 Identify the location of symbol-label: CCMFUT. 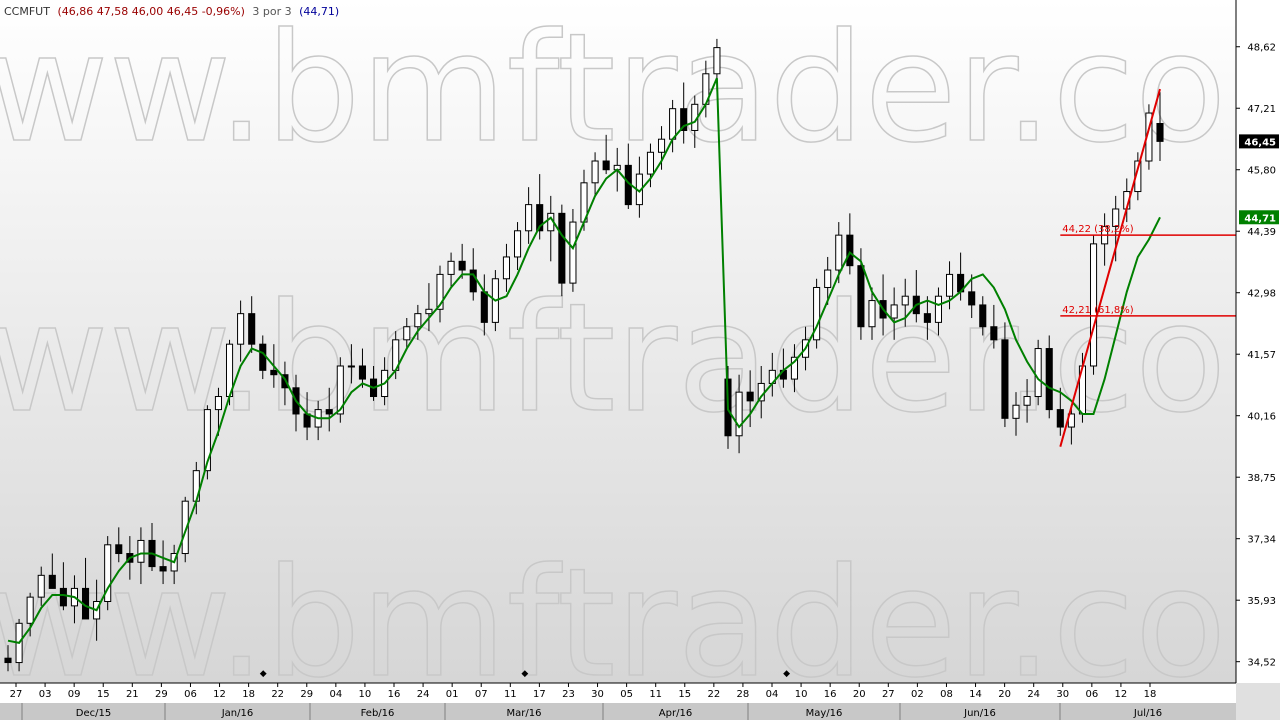
(27, 11).